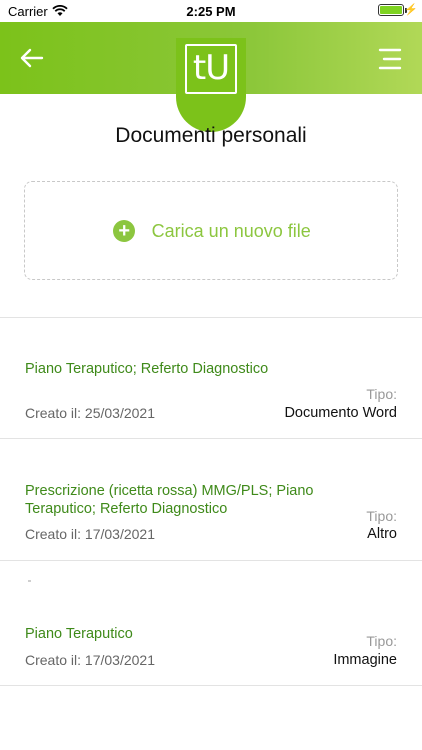  What do you see at coordinates (340, 413) in the screenshot?
I see `type-value: Documento Word` at bounding box center [340, 413].